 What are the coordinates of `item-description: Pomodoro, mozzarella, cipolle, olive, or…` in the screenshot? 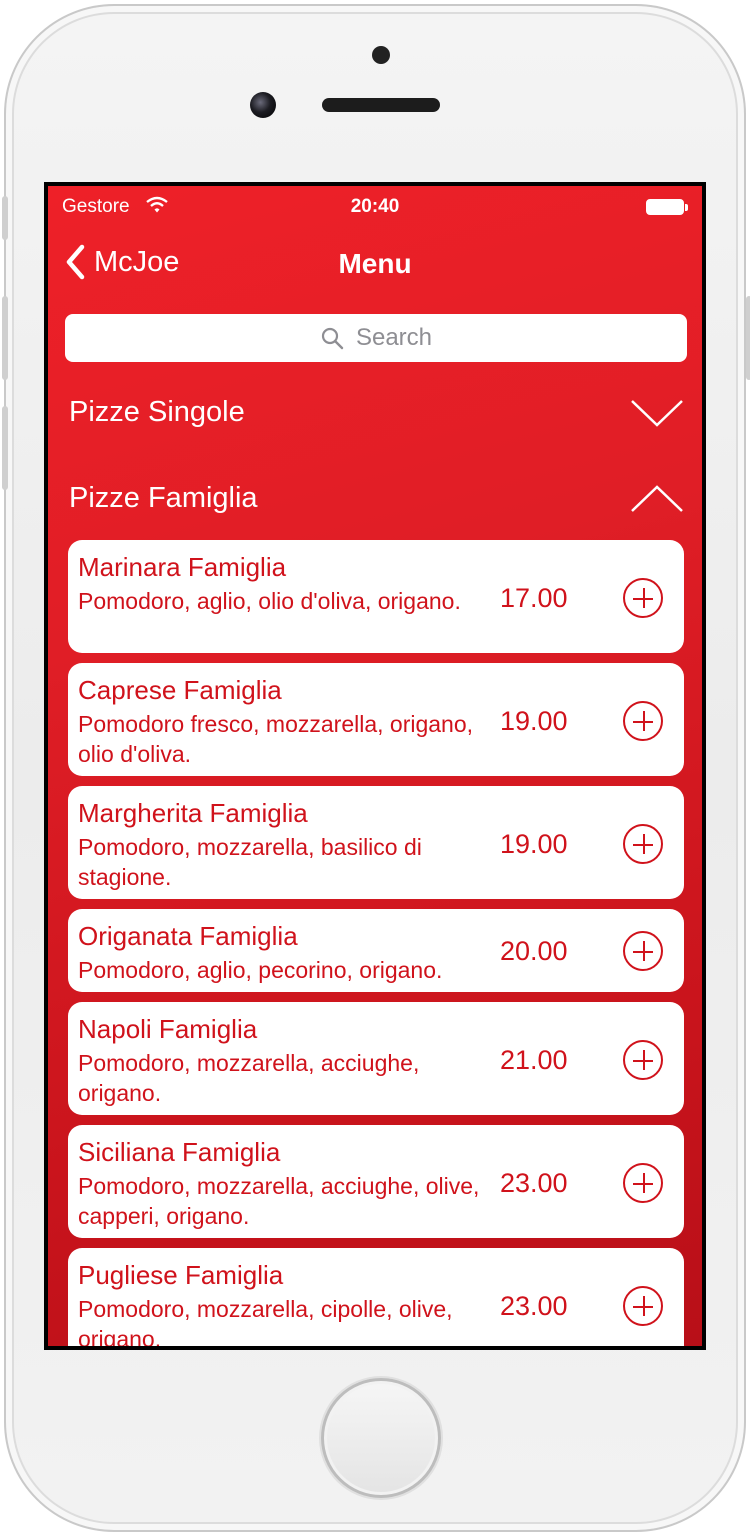 It's located at (265, 1321).